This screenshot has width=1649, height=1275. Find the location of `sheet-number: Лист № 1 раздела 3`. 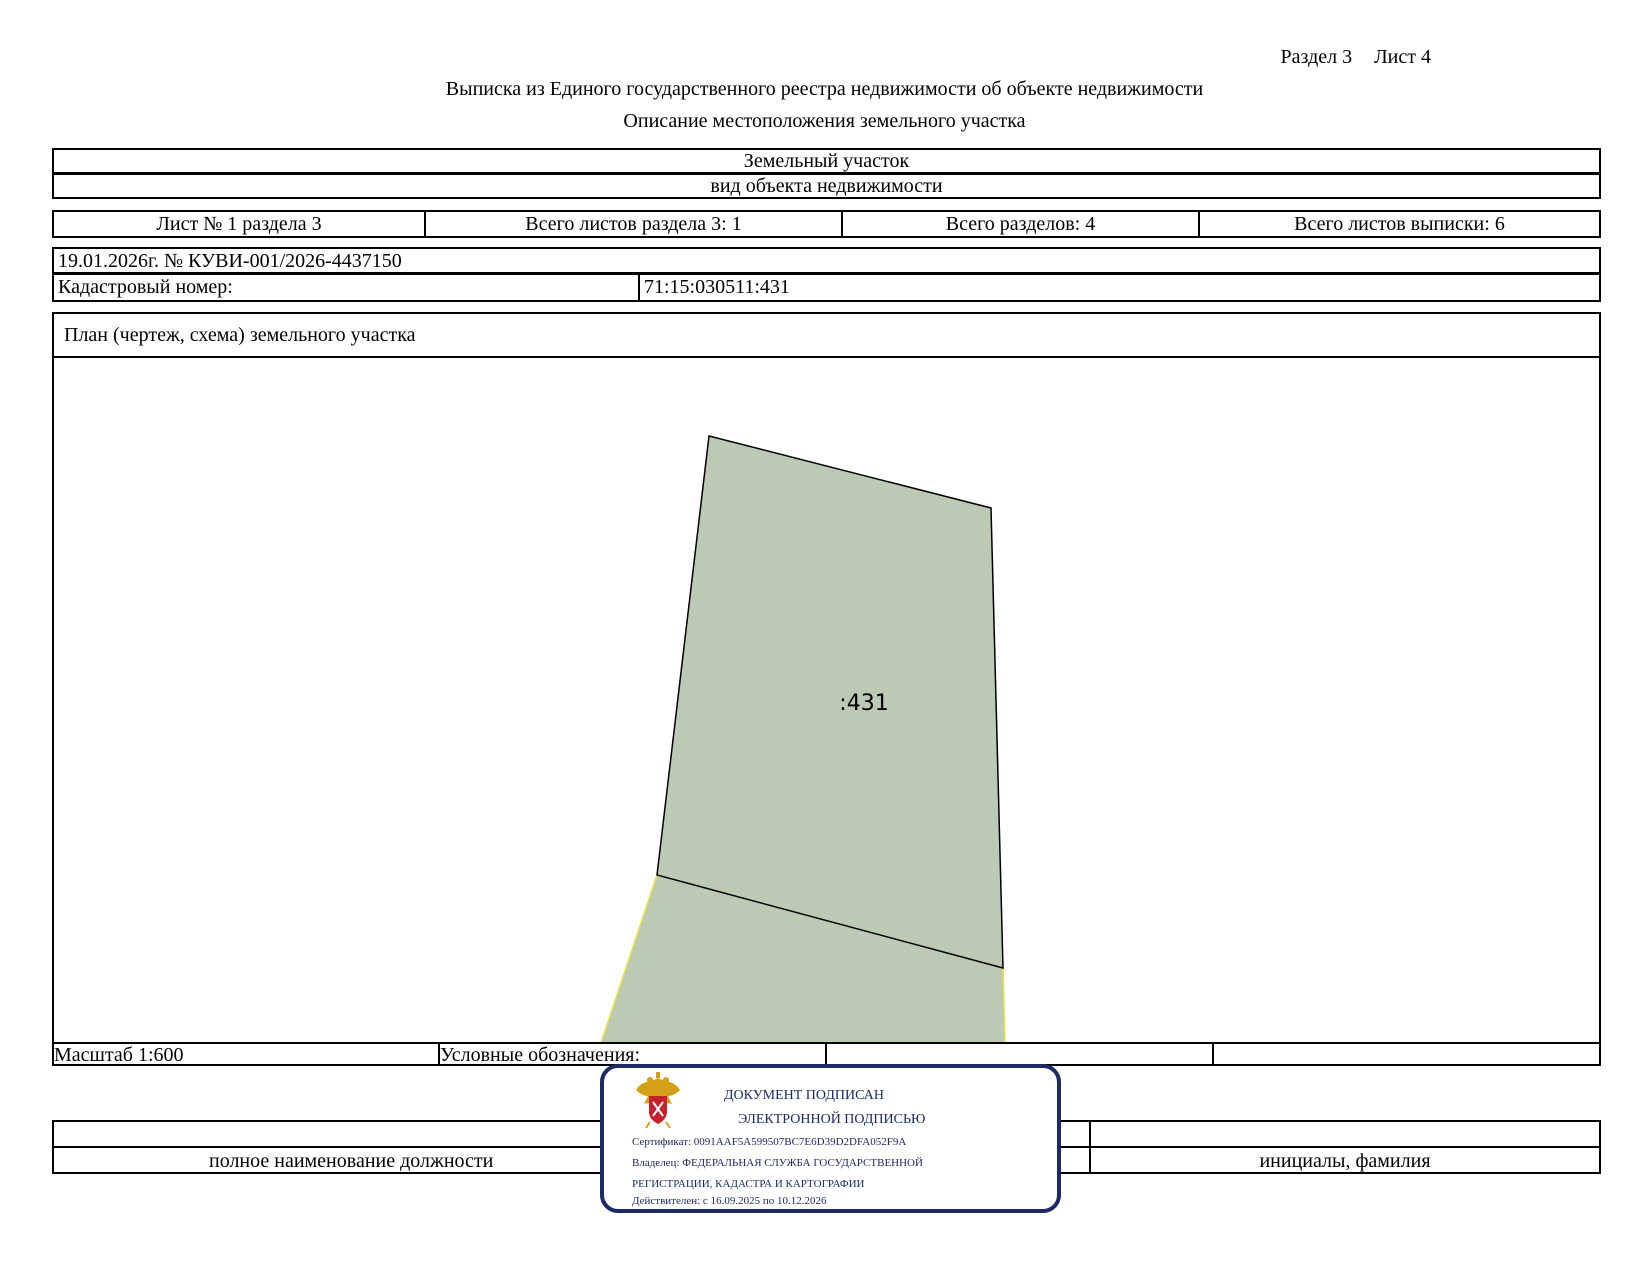

sheet-number: Лист № 1 раздела 3 is located at coordinates (240, 224).